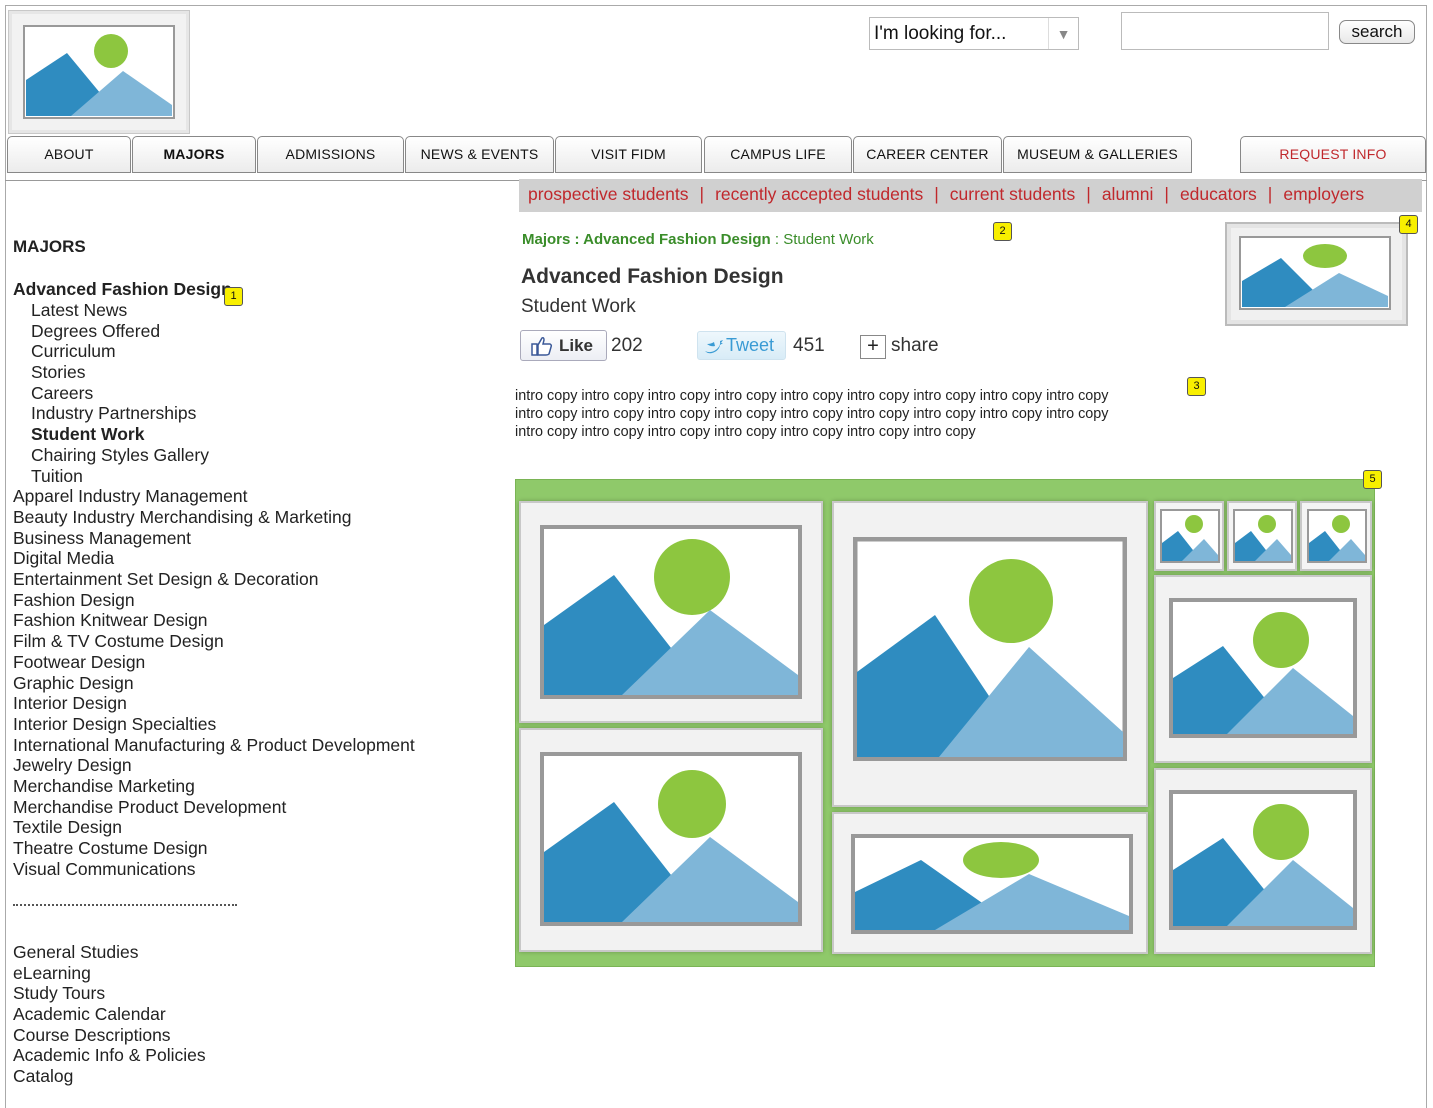 This screenshot has width=1433, height=1108. Describe the element at coordinates (52, 973) in the screenshot. I see `sidebar-other-link: eLearning` at that location.